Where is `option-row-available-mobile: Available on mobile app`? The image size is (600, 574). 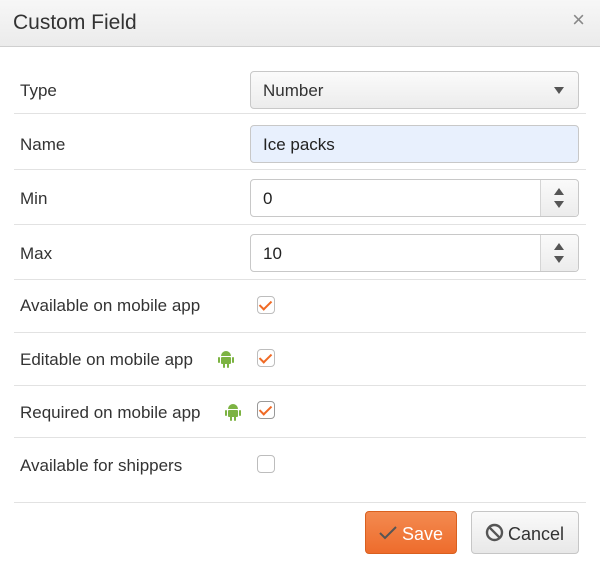
option-row-available-mobile: Available on mobile app is located at coordinates (300, 306).